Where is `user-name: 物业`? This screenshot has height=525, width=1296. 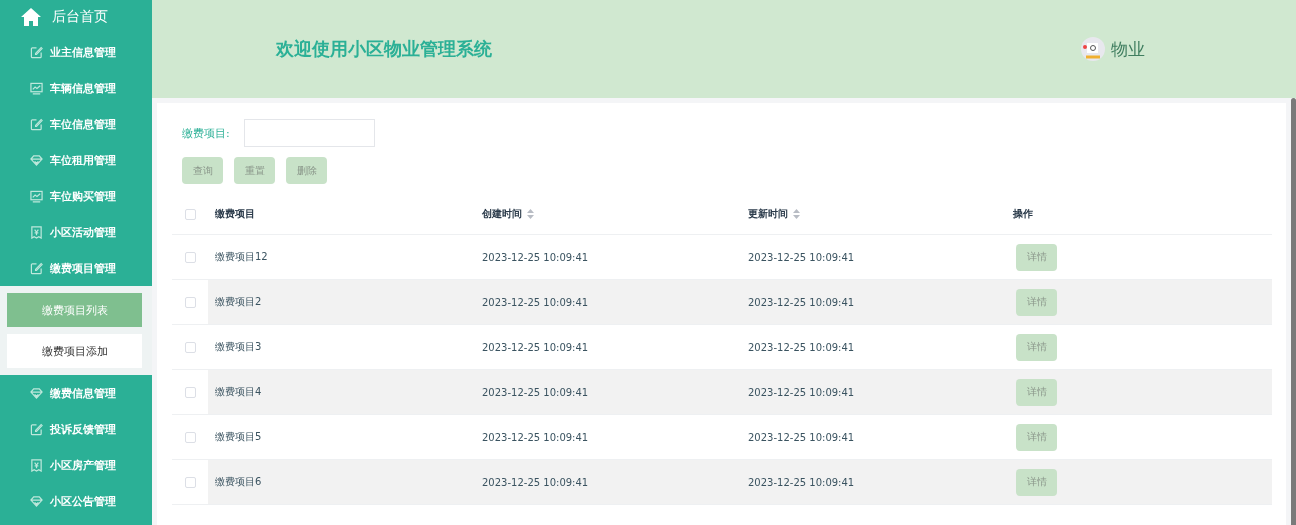
user-name: 物业 is located at coordinates (1128, 49).